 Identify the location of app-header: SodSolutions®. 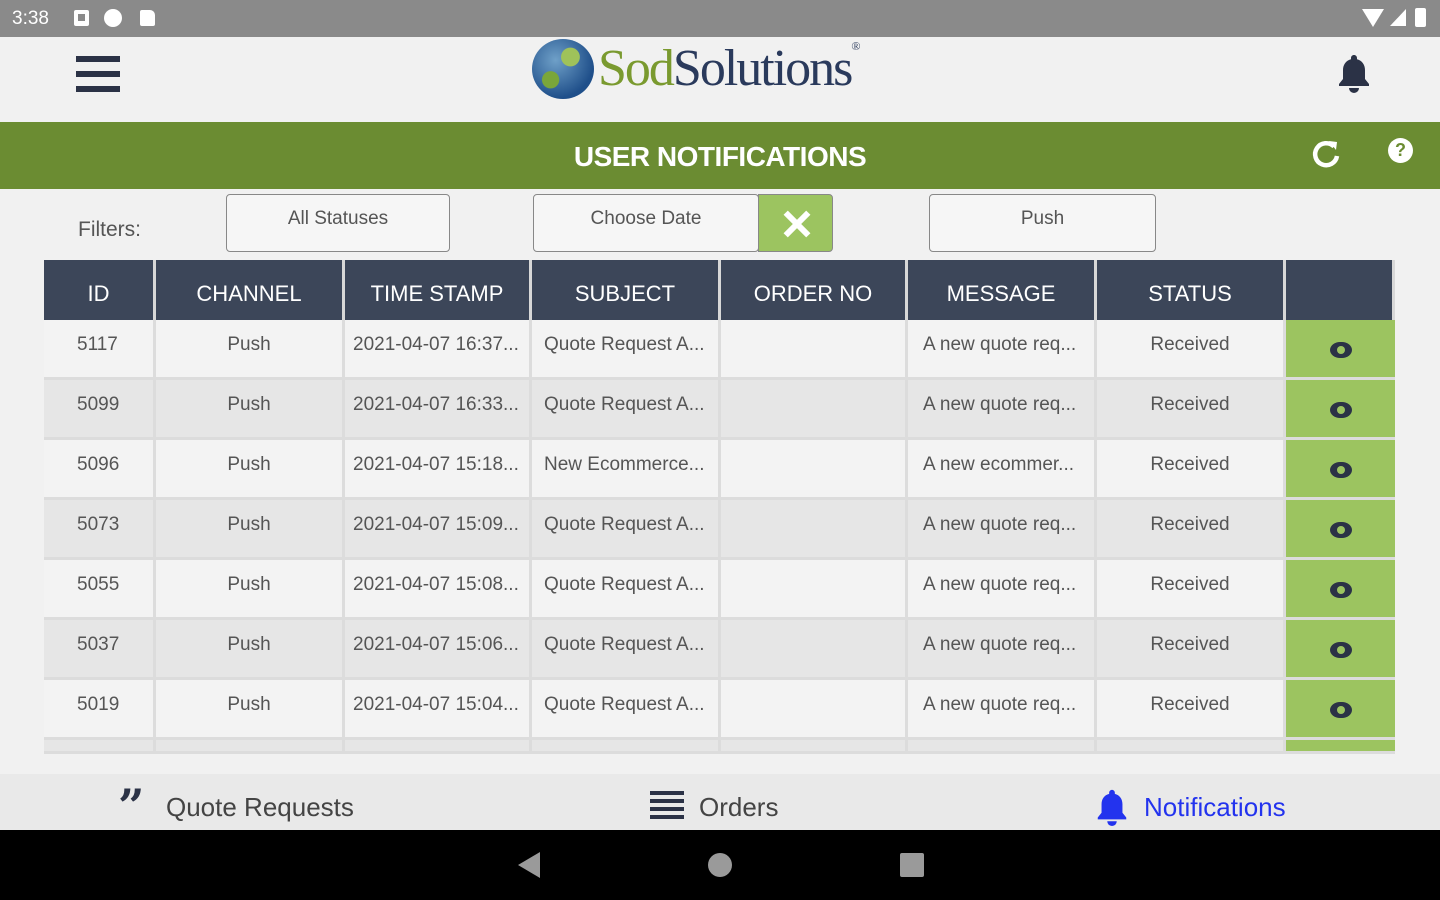
(720, 79).